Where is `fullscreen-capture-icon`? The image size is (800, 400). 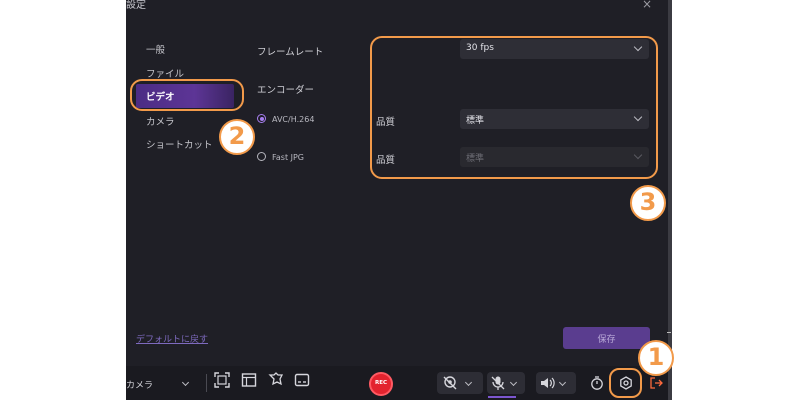
fullscreen-capture-icon is located at coordinates (222, 380).